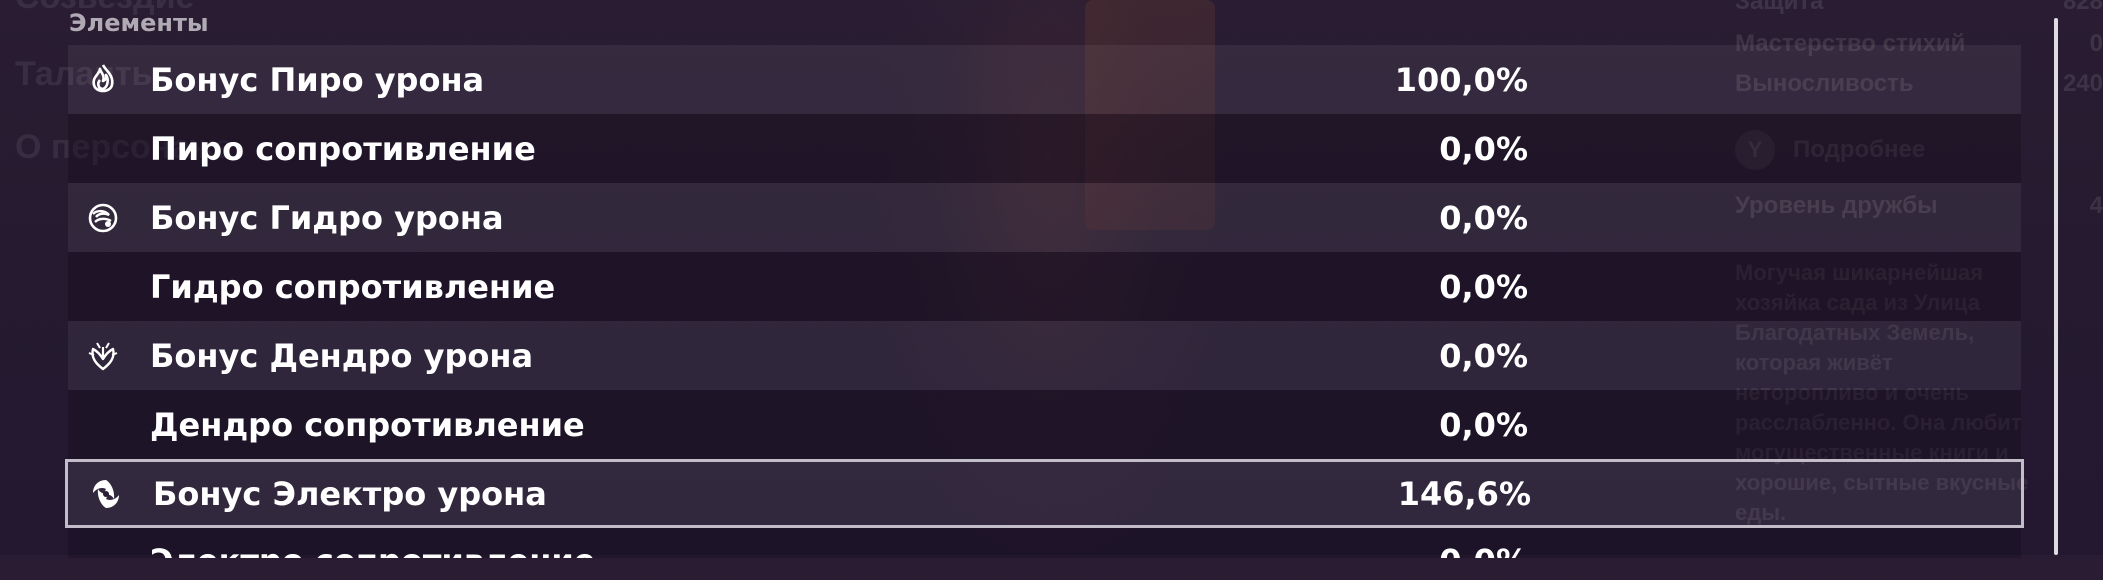  What do you see at coordinates (367, 424) in the screenshot?
I see `stat-label: Дендро сопротивление` at bounding box center [367, 424].